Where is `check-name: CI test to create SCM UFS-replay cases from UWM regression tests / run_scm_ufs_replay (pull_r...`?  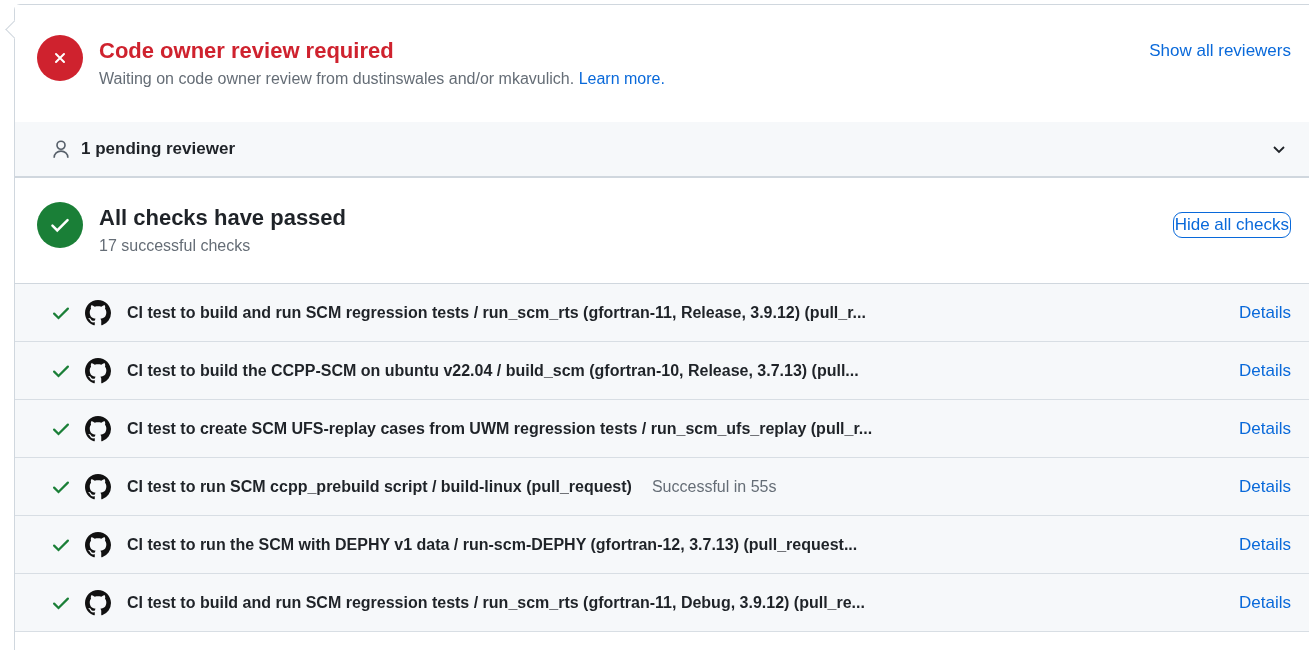
check-name: CI test to create SCM UFS-replay cases from UWM regression tests / run_scm_ufs_replay (pull_r... is located at coordinates (500, 428).